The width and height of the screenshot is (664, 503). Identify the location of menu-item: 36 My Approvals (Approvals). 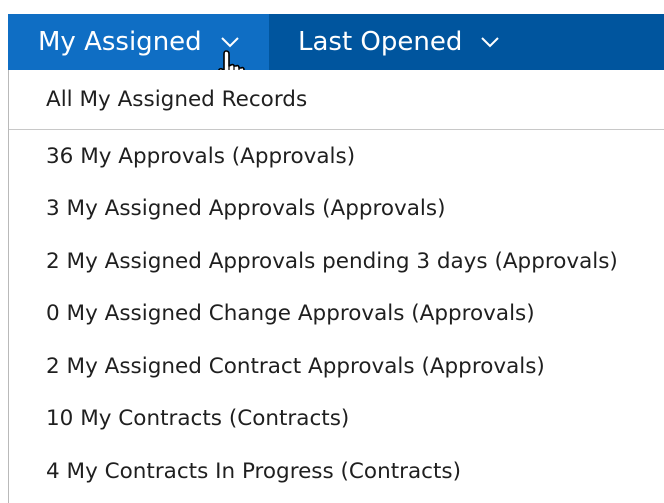
(336, 156).